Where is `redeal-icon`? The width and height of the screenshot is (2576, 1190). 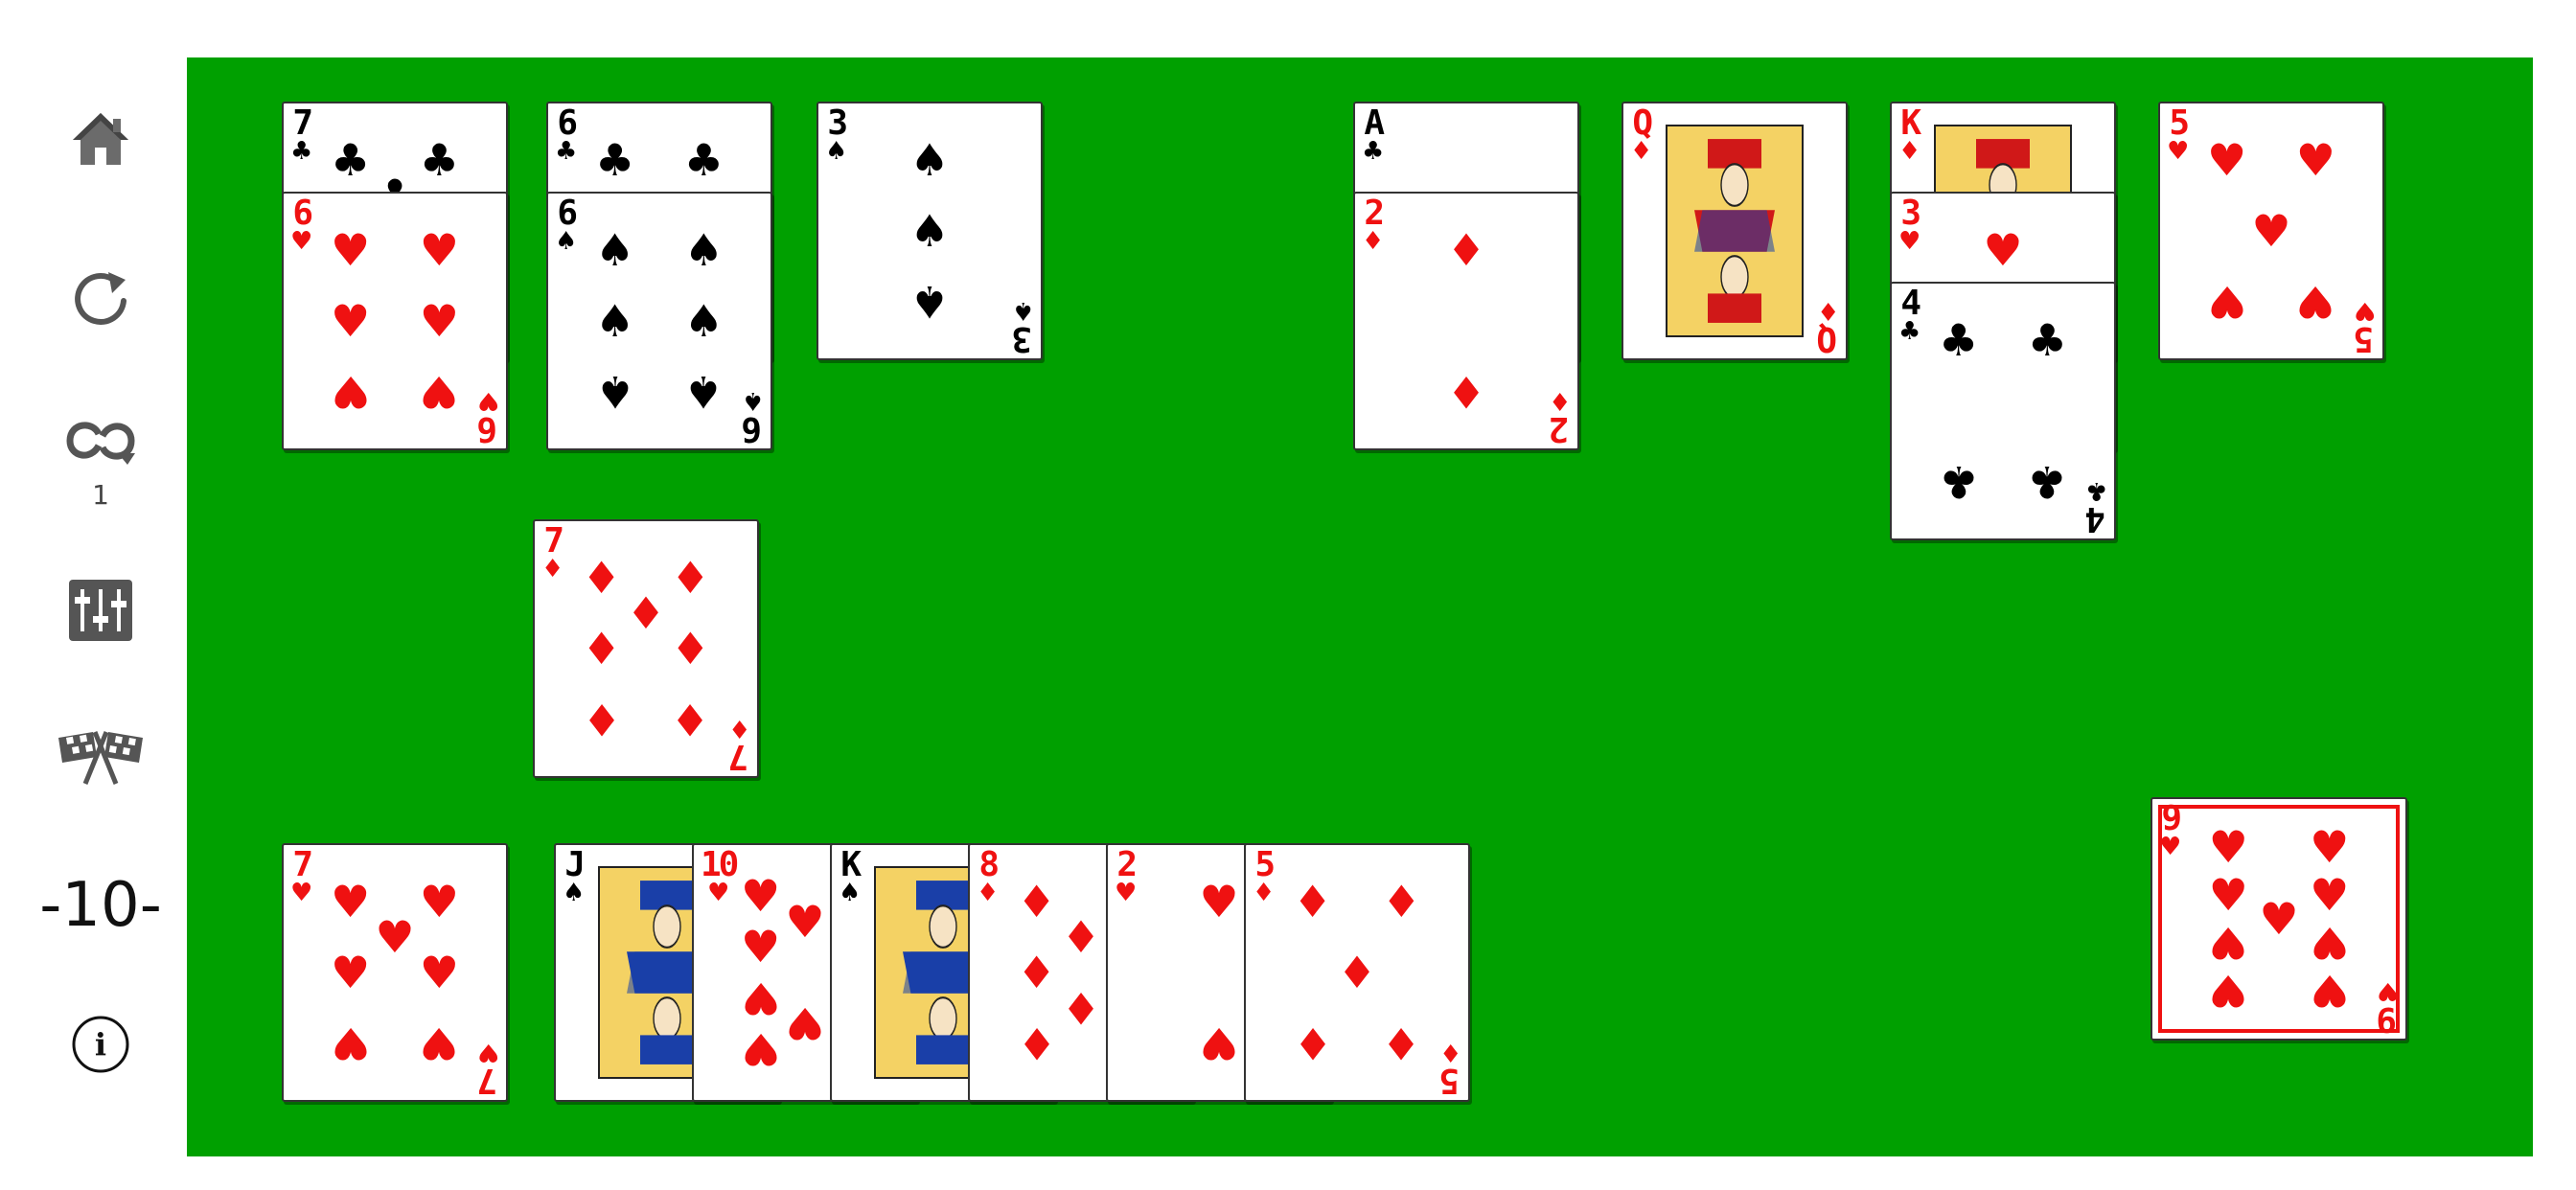 redeal-icon is located at coordinates (100, 444).